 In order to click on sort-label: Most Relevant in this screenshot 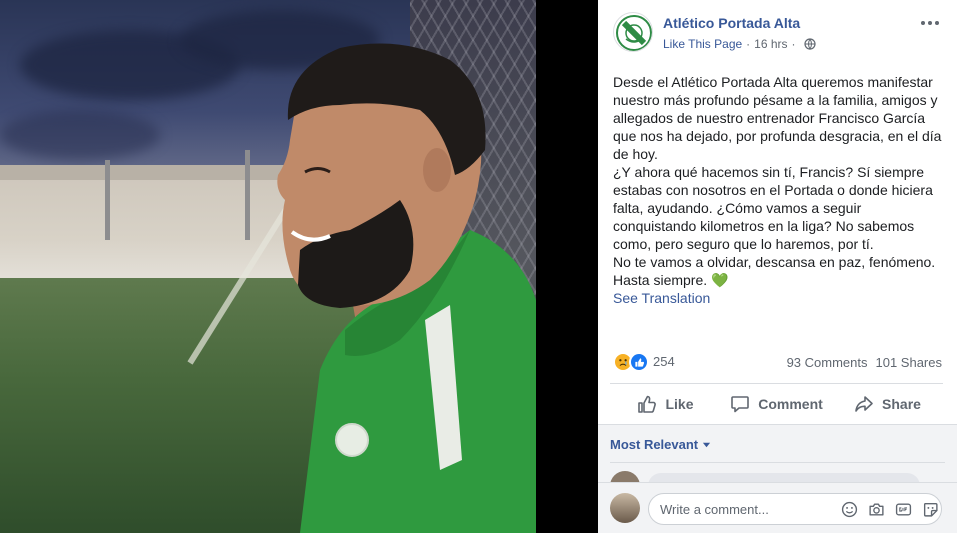, I will do `click(654, 444)`.